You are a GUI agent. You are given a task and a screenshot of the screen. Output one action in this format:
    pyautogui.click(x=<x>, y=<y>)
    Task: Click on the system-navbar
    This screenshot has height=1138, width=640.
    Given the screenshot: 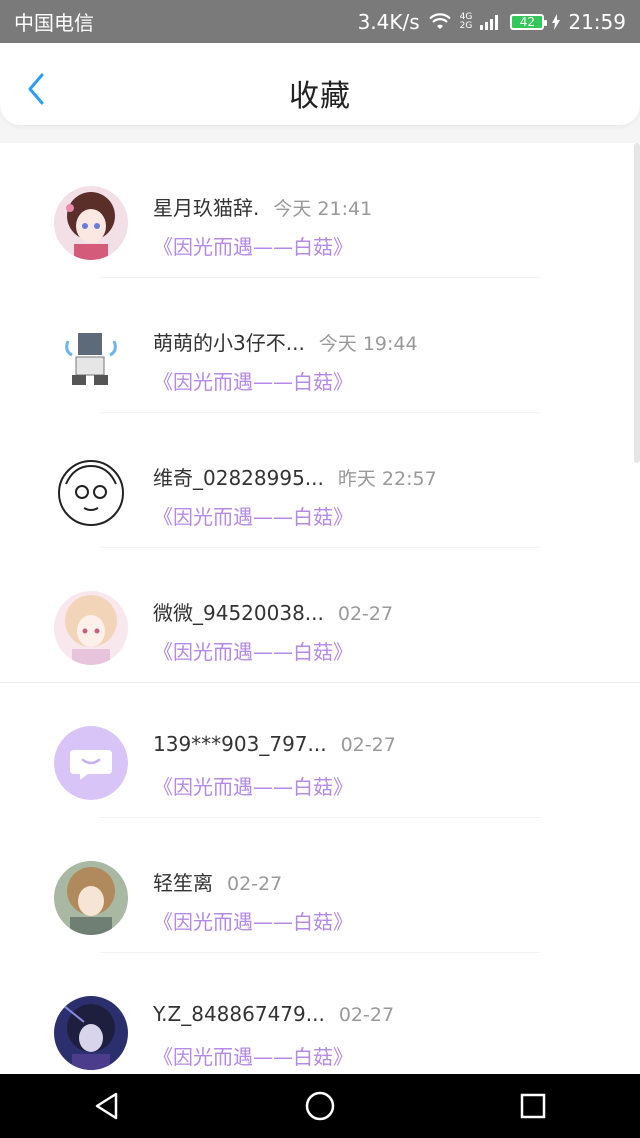 What is the action you would take?
    pyautogui.click(x=320, y=1106)
    